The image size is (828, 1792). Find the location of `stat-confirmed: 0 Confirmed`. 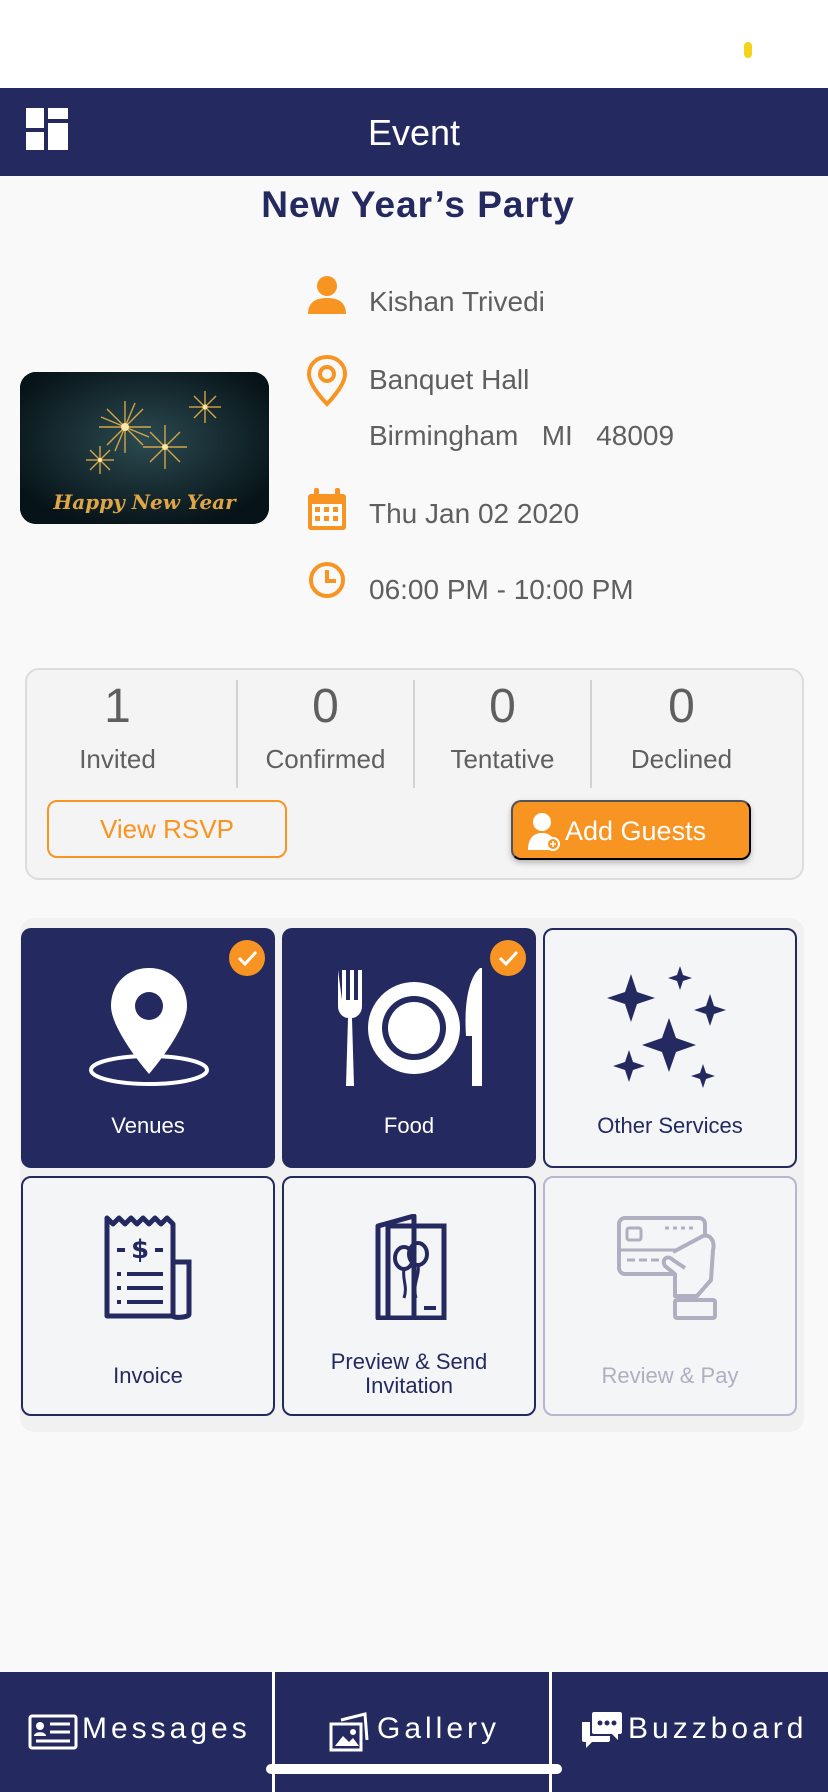

stat-confirmed: 0 Confirmed is located at coordinates (325, 727).